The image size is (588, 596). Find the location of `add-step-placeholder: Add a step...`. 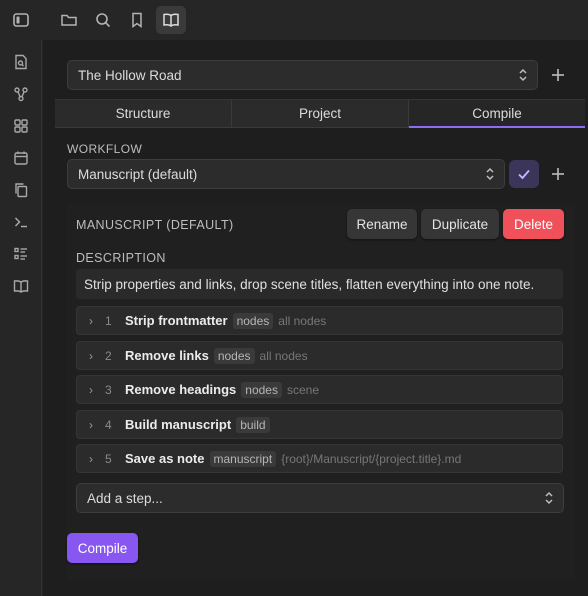

add-step-placeholder: Add a step... is located at coordinates (125, 498).